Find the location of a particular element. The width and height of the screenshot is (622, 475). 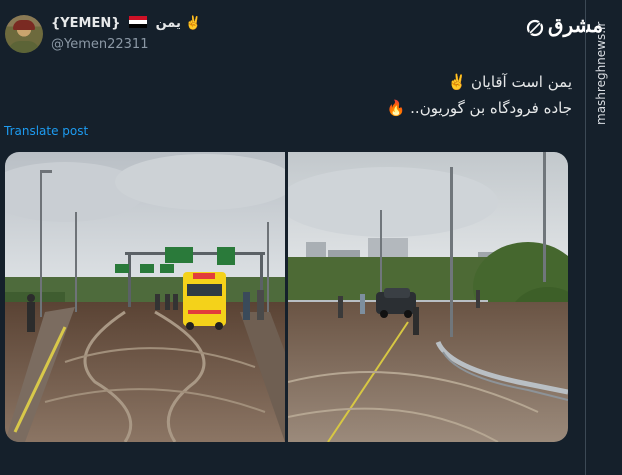

translate-post-link: Translate post is located at coordinates (46, 131).